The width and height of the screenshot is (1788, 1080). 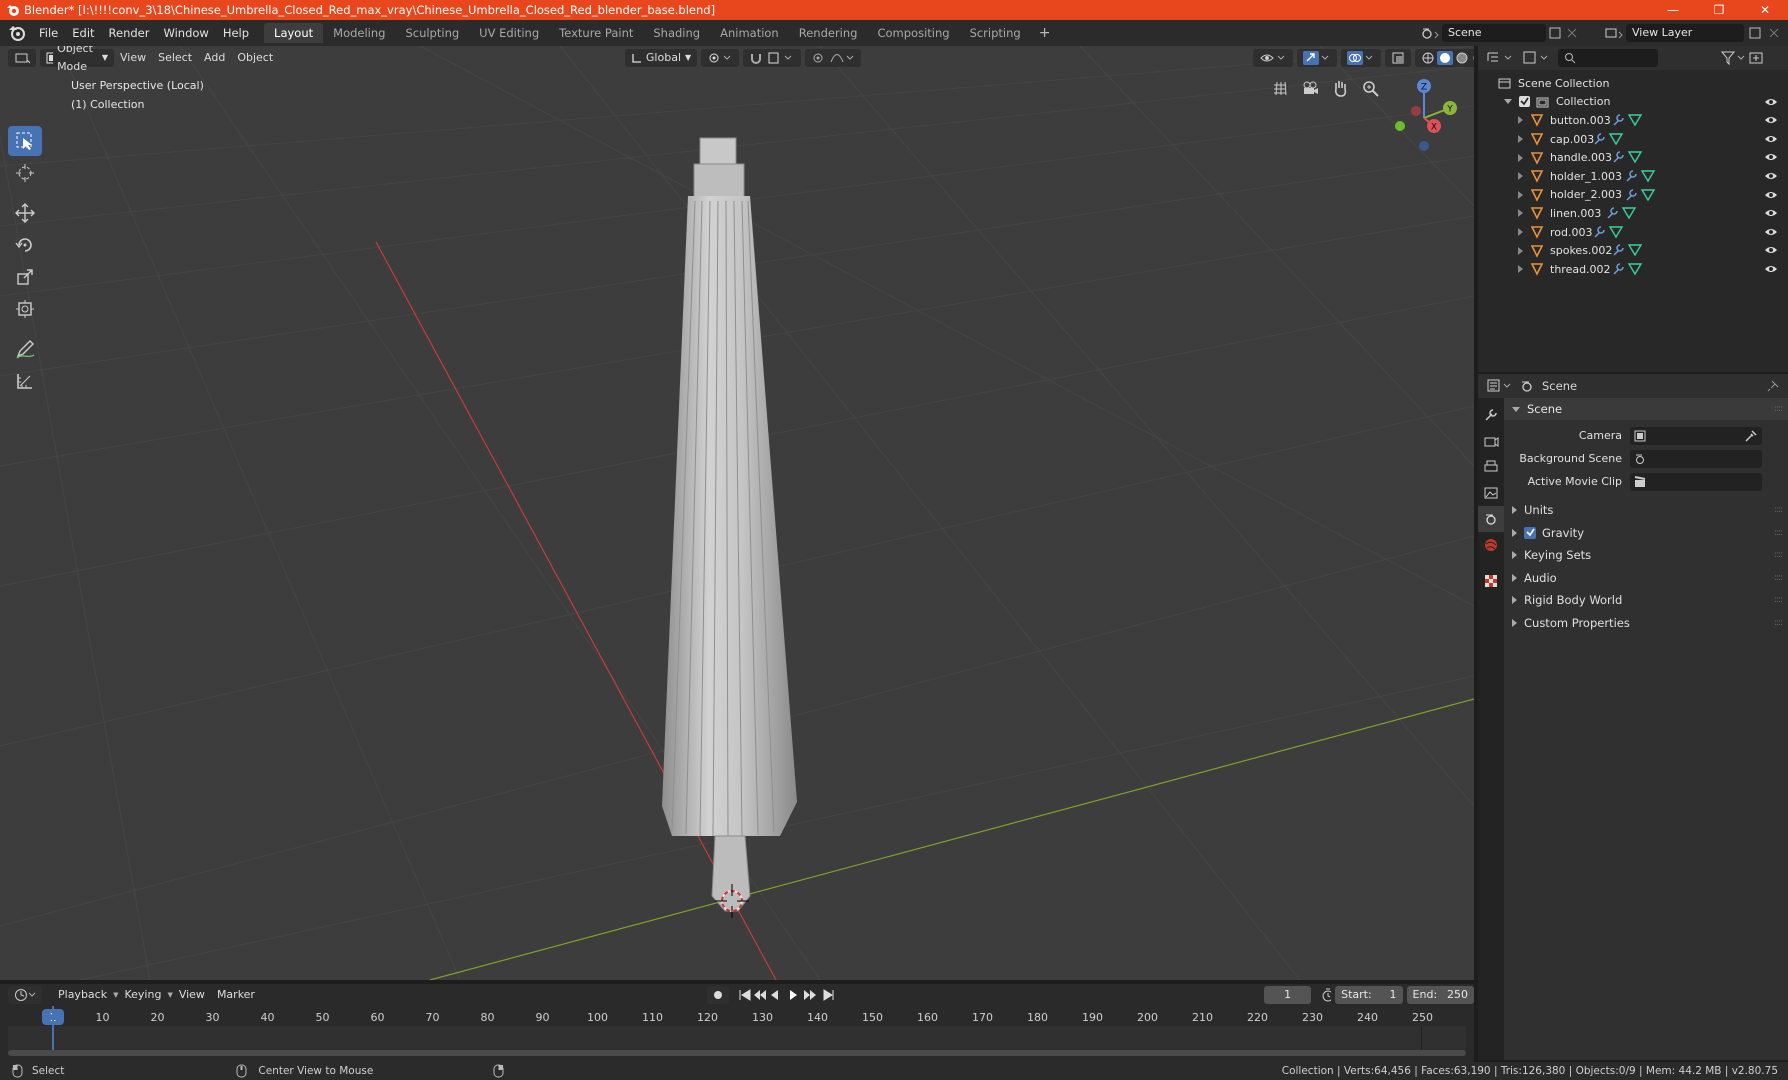 What do you see at coordinates (1773, 386) in the screenshot?
I see `pin-icon` at bounding box center [1773, 386].